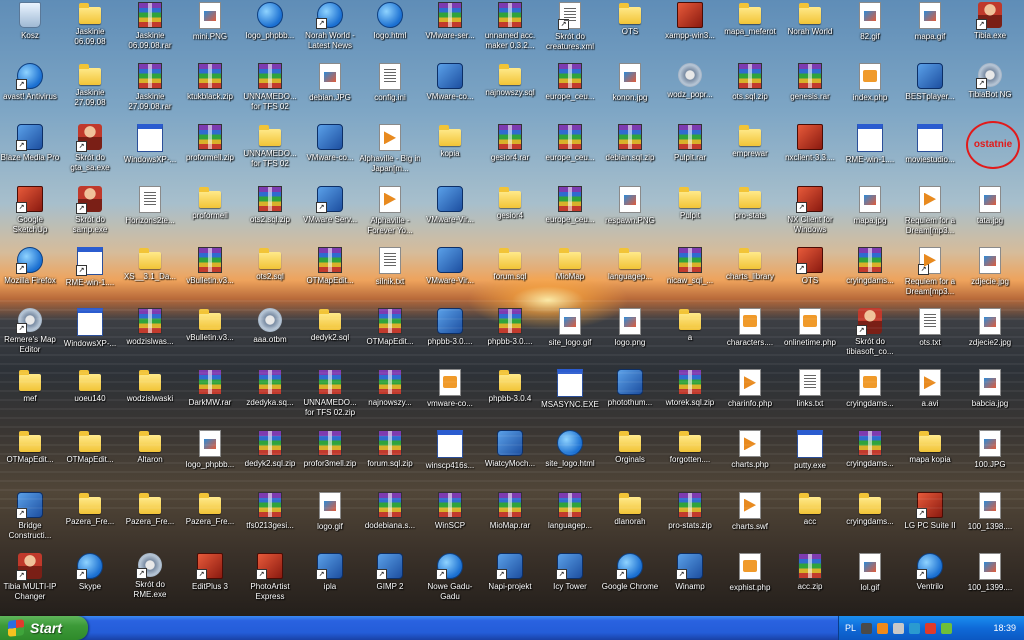 The image size is (1024, 640). I want to click on desktop-icon: Norah World, so click(810, 30).